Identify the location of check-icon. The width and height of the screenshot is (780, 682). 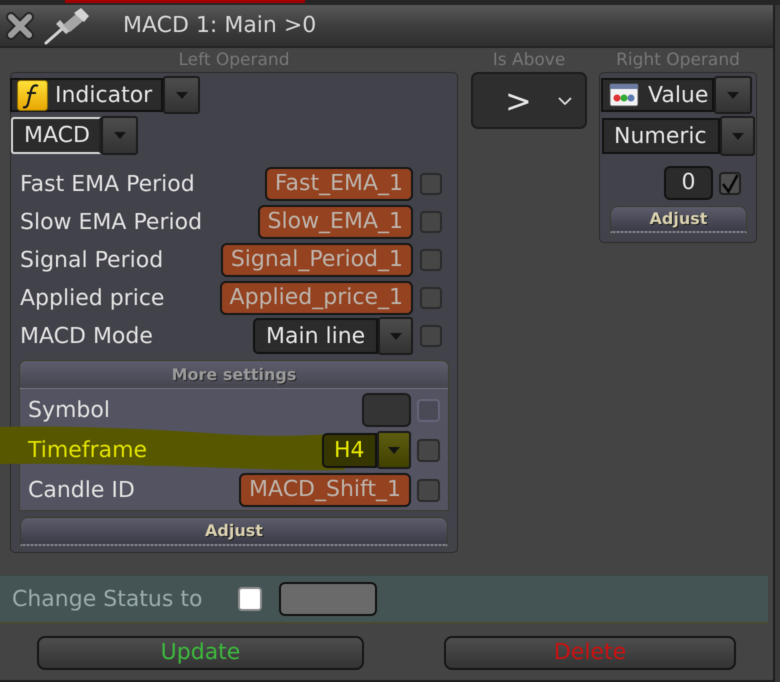
(730, 183).